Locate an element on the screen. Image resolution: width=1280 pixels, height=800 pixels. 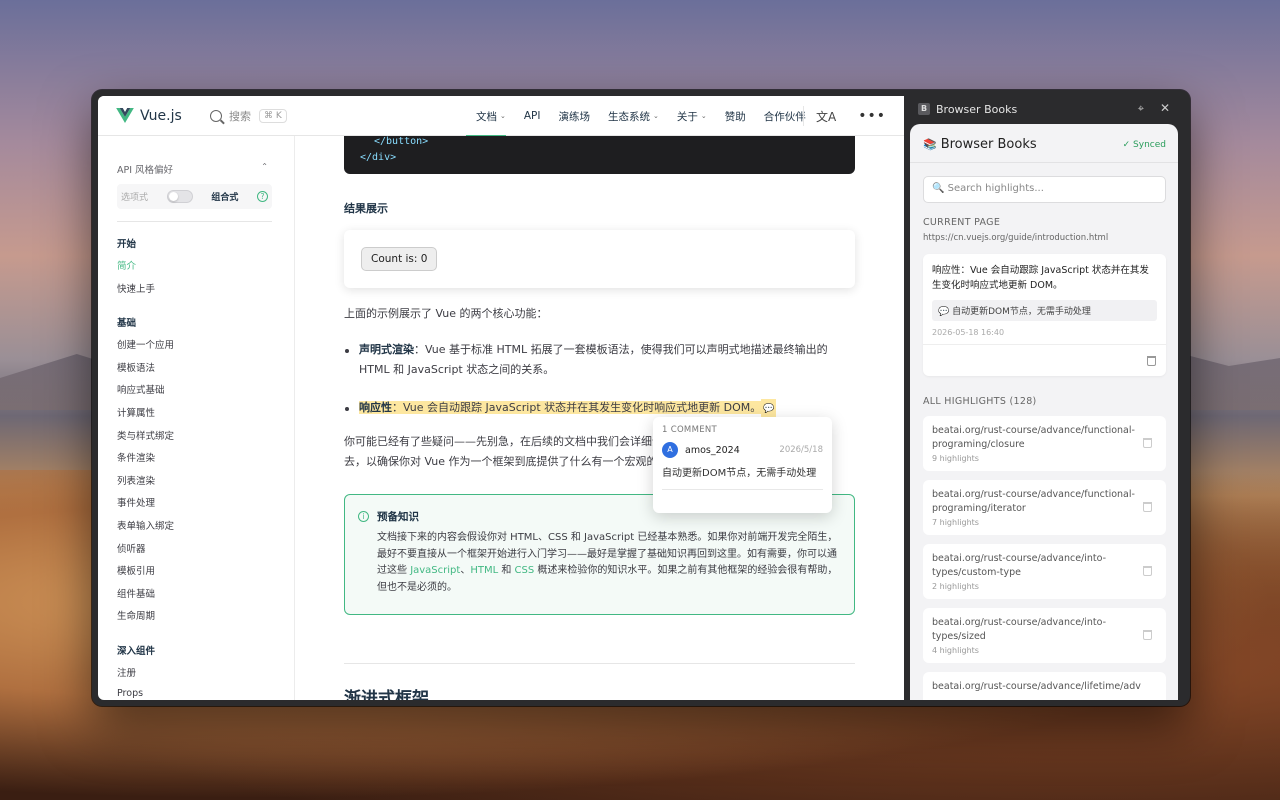
sidebar-item: 类与样式绑定 is located at coordinates (205, 435).